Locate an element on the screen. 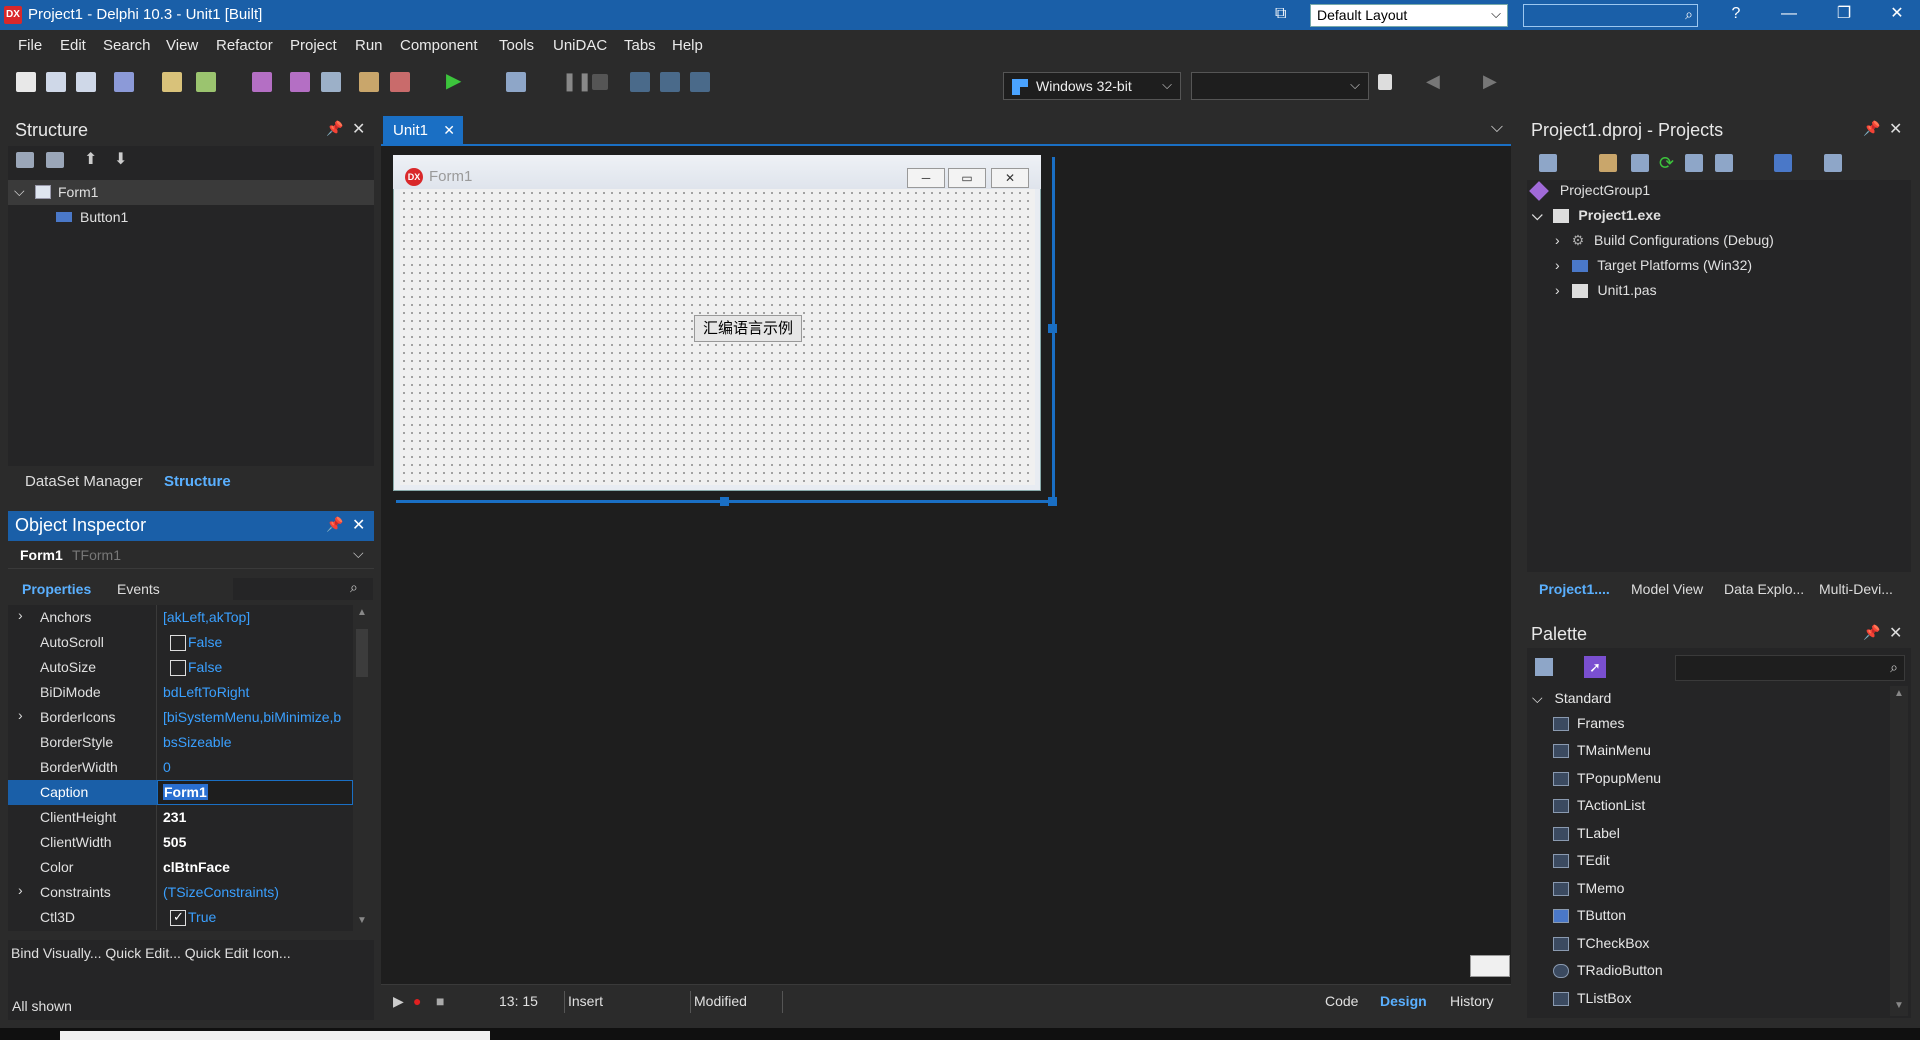 The image size is (1920, 1040). build-icon is located at coordinates (1694, 163).